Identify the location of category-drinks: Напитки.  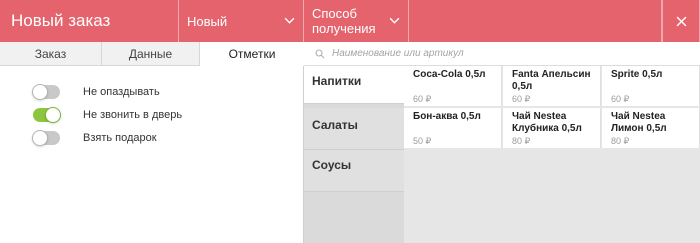
(354, 85).